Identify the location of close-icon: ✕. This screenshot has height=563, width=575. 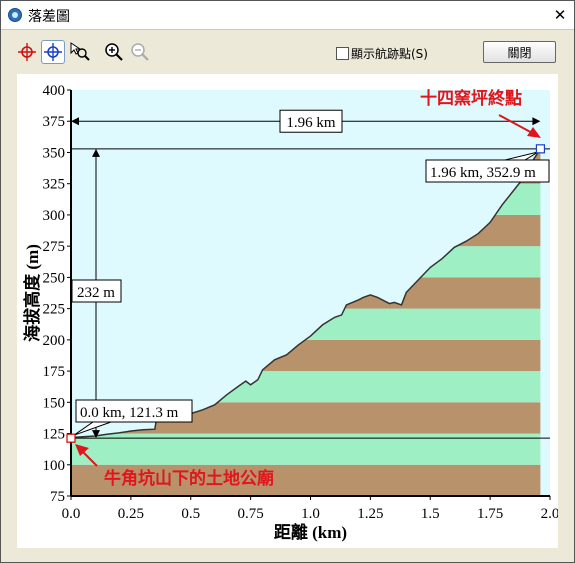
(560, 15).